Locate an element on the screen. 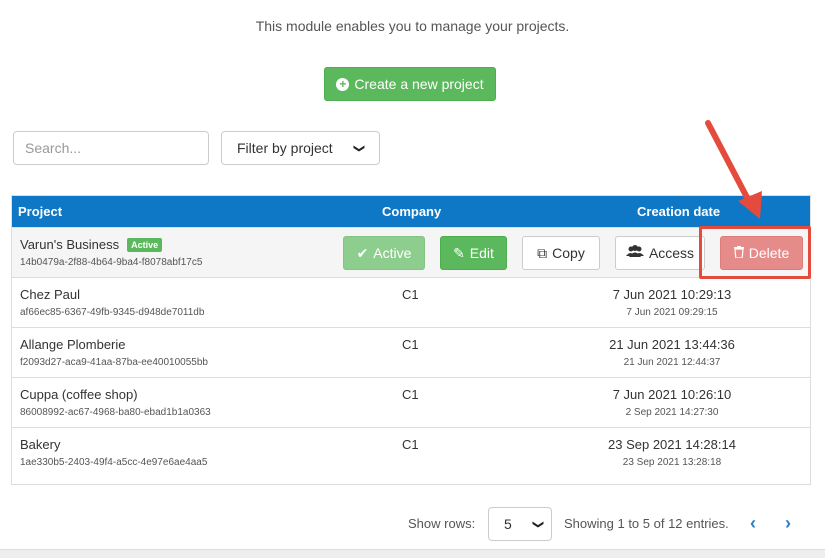 The height and width of the screenshot is (558, 825). create-project-button: + Create a new project is located at coordinates (410, 84).